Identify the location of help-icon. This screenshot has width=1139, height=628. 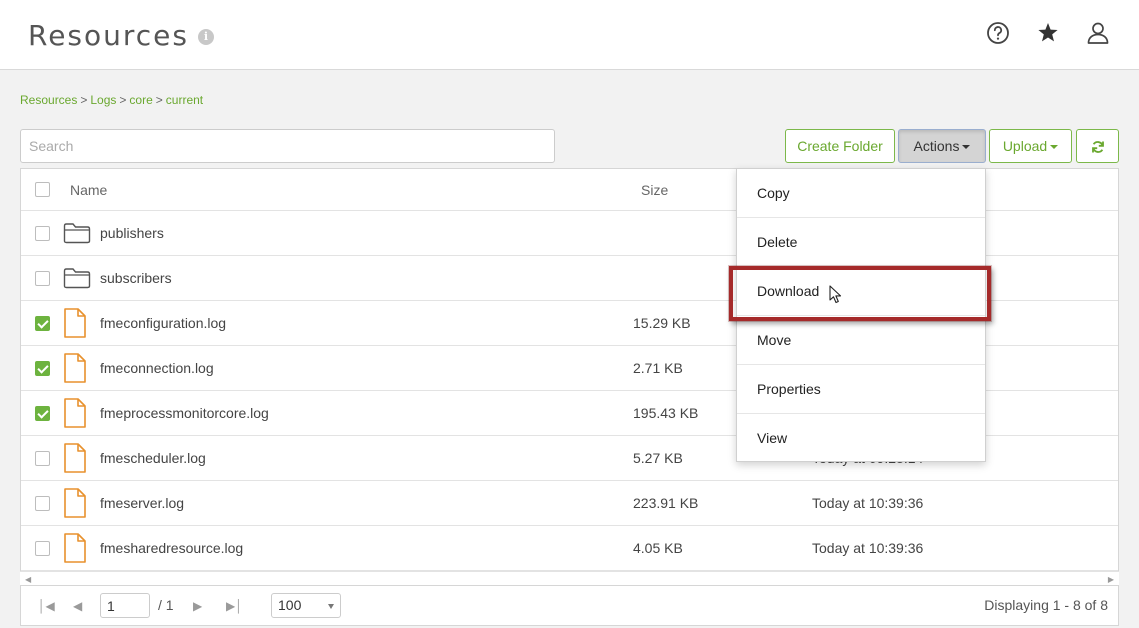
(998, 33).